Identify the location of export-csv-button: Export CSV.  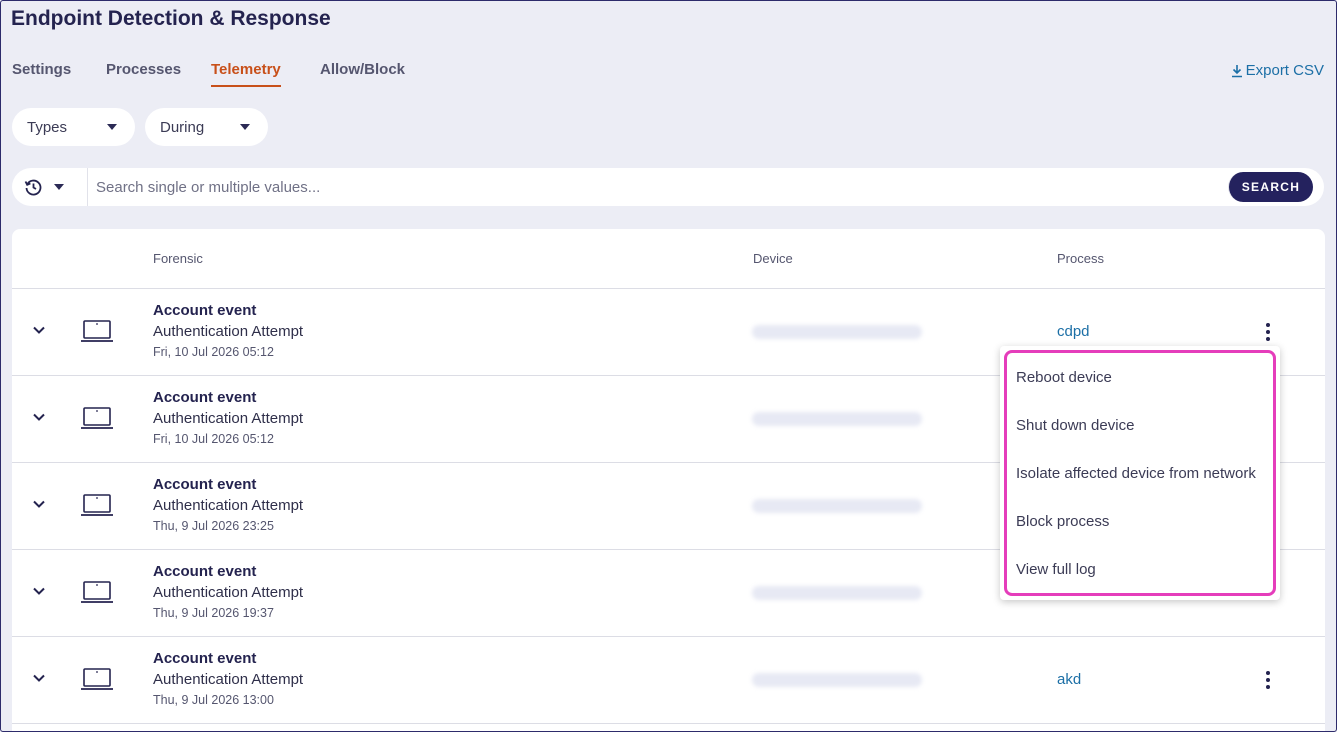
(1277, 70).